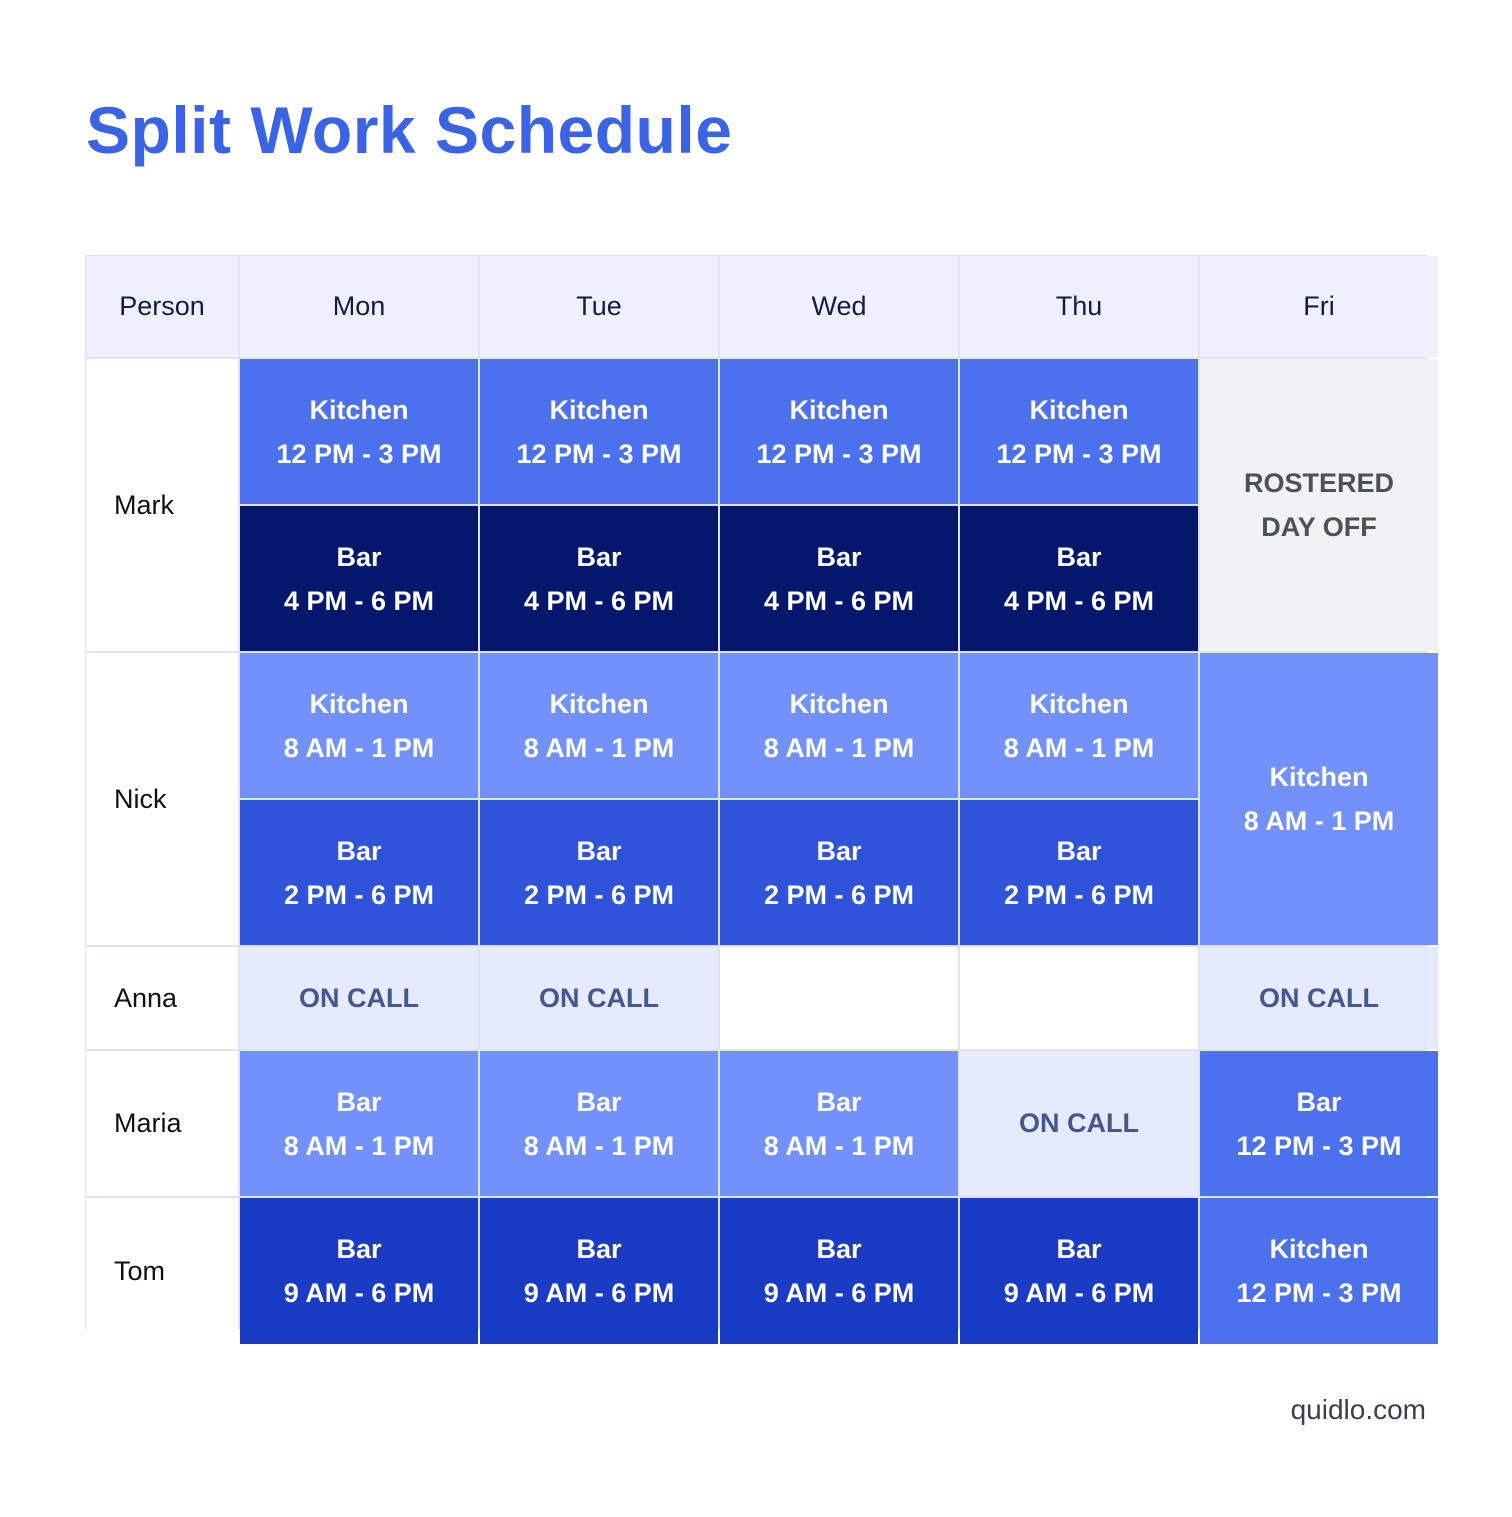 The width and height of the screenshot is (1512, 1517). Describe the element at coordinates (1079, 306) in the screenshot. I see `header-thu: Thu` at that location.